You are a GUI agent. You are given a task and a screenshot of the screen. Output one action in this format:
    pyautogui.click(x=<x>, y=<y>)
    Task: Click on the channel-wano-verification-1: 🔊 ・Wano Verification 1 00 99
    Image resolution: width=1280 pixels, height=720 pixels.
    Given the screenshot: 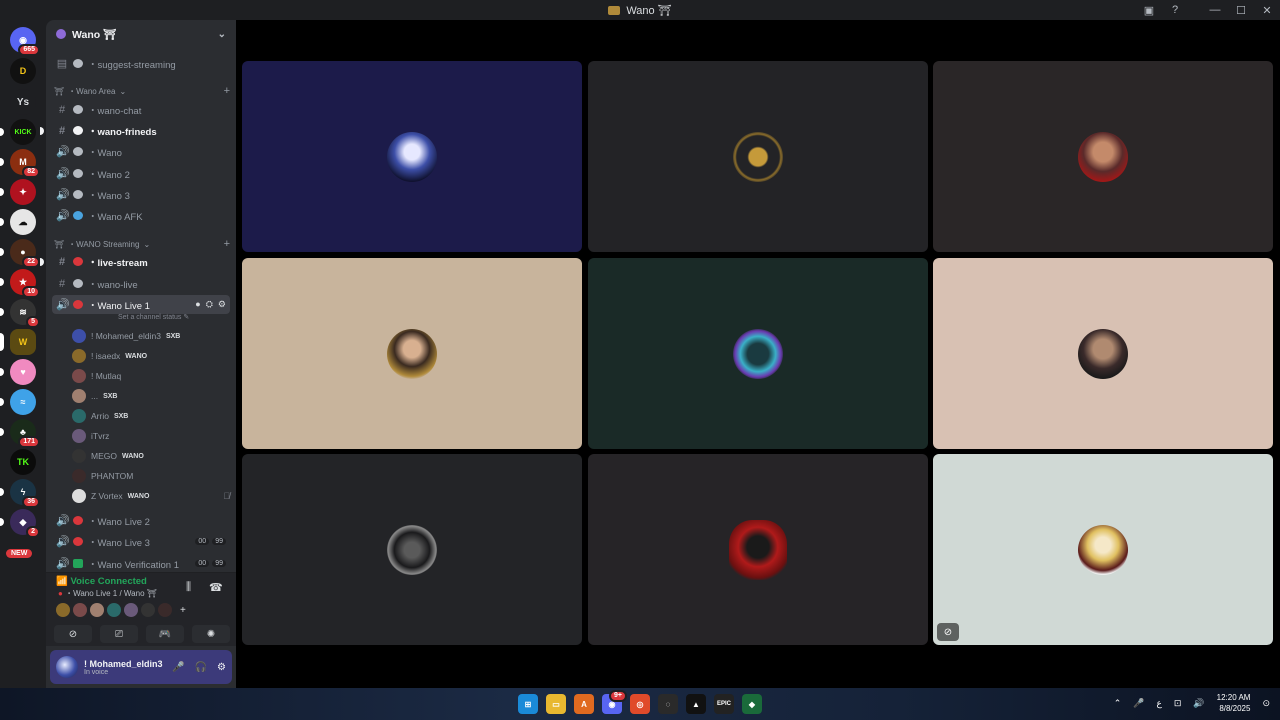 What is the action you would take?
    pyautogui.click(x=141, y=563)
    